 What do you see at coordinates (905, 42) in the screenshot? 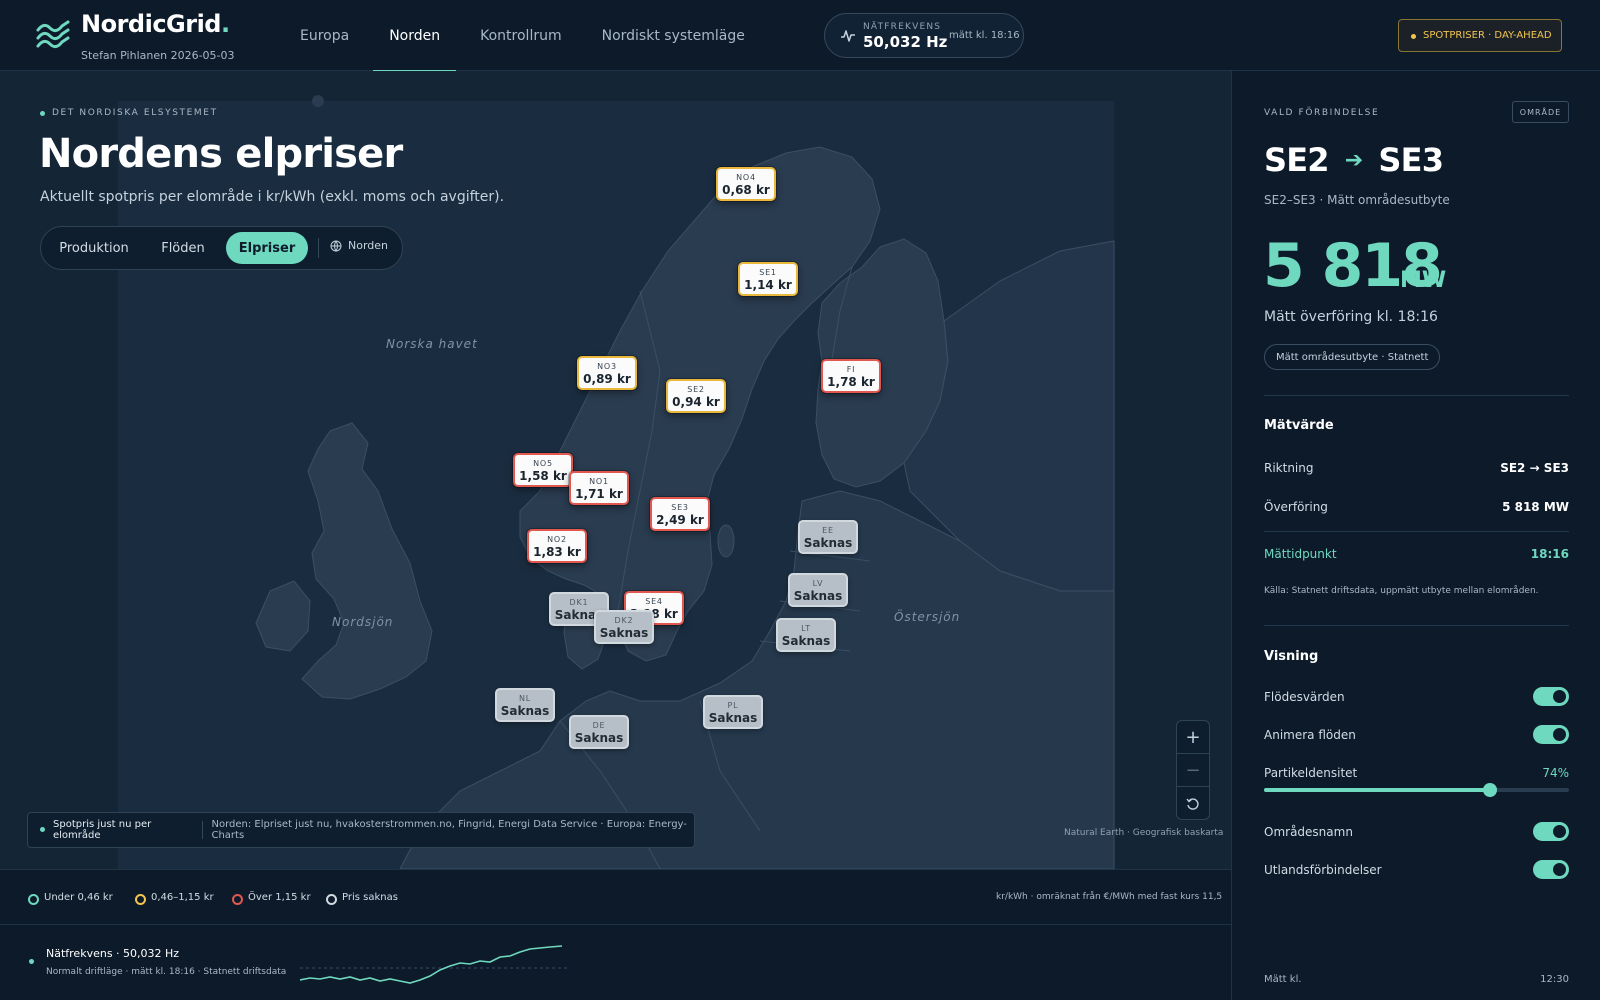
I see `frequency-value: 50,032 Hz` at bounding box center [905, 42].